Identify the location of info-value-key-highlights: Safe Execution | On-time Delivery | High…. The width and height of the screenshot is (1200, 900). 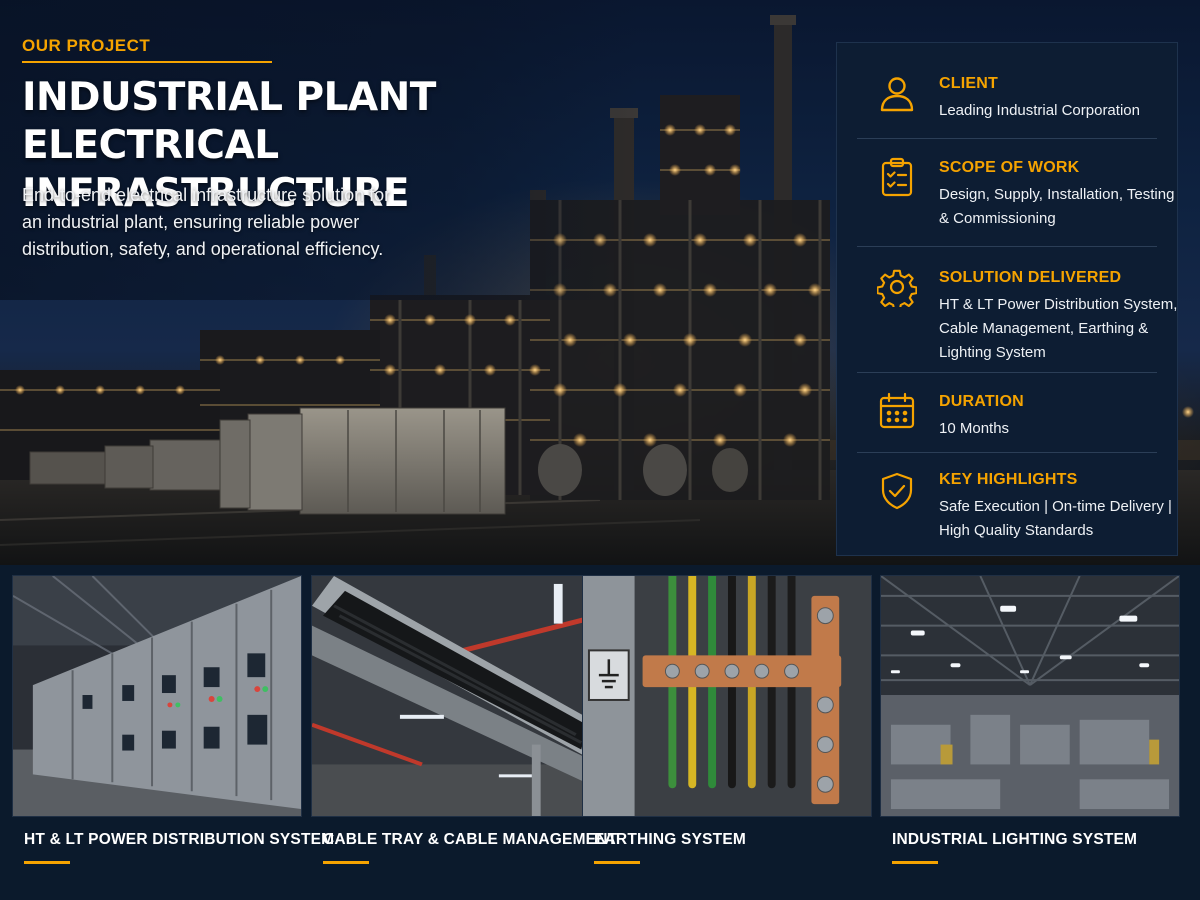
(1055, 518).